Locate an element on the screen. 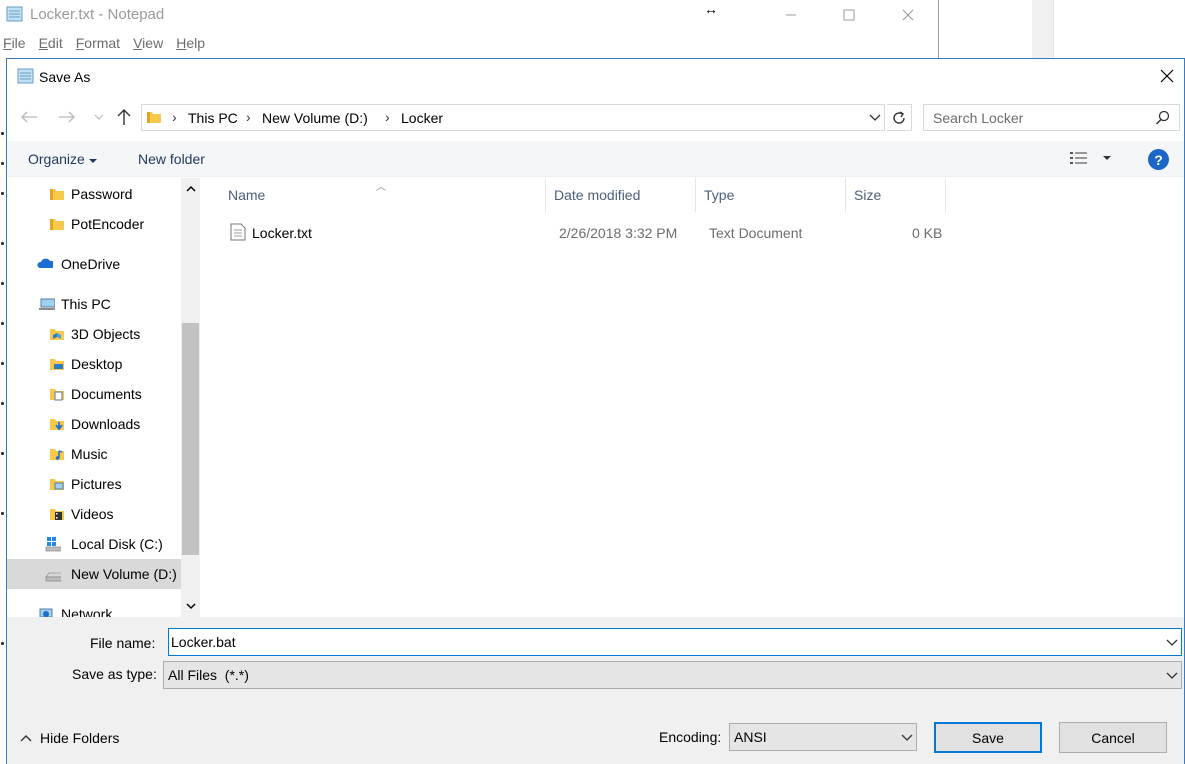 The height and width of the screenshot is (764, 1185). scrollbar-thumb is located at coordinates (190, 439).